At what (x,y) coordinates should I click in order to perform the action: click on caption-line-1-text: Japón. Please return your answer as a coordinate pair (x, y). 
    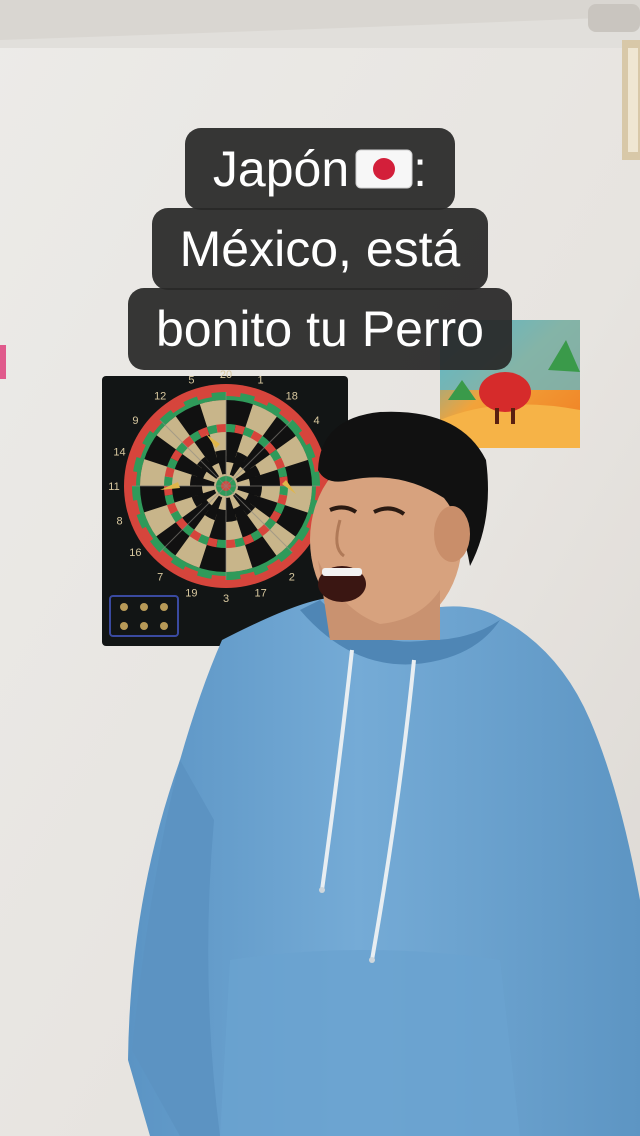
    Looking at the image, I should click on (281, 169).